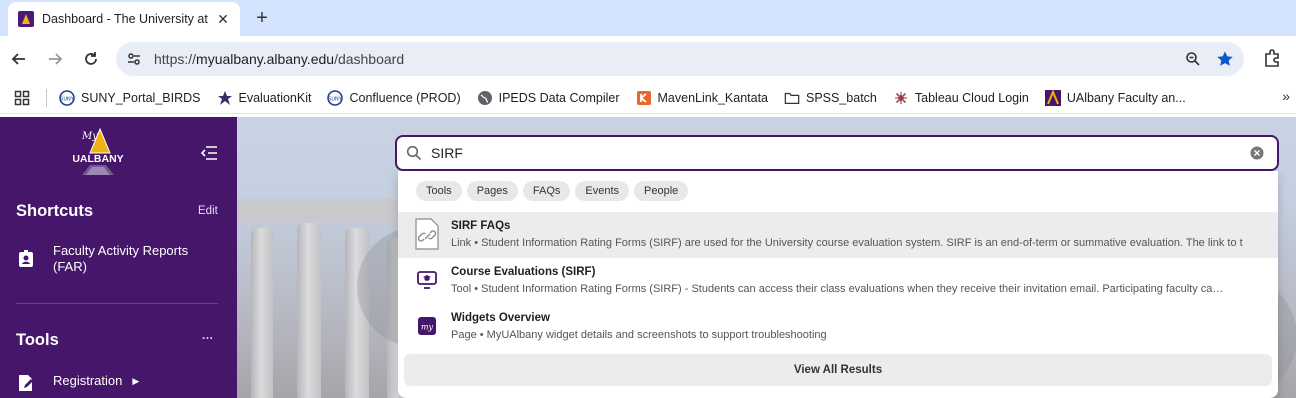 The height and width of the screenshot is (398, 1296). Describe the element at coordinates (961, 98) in the screenshot. I see `bookmark-tableau-cloud: Tableau Cloud Login` at that location.